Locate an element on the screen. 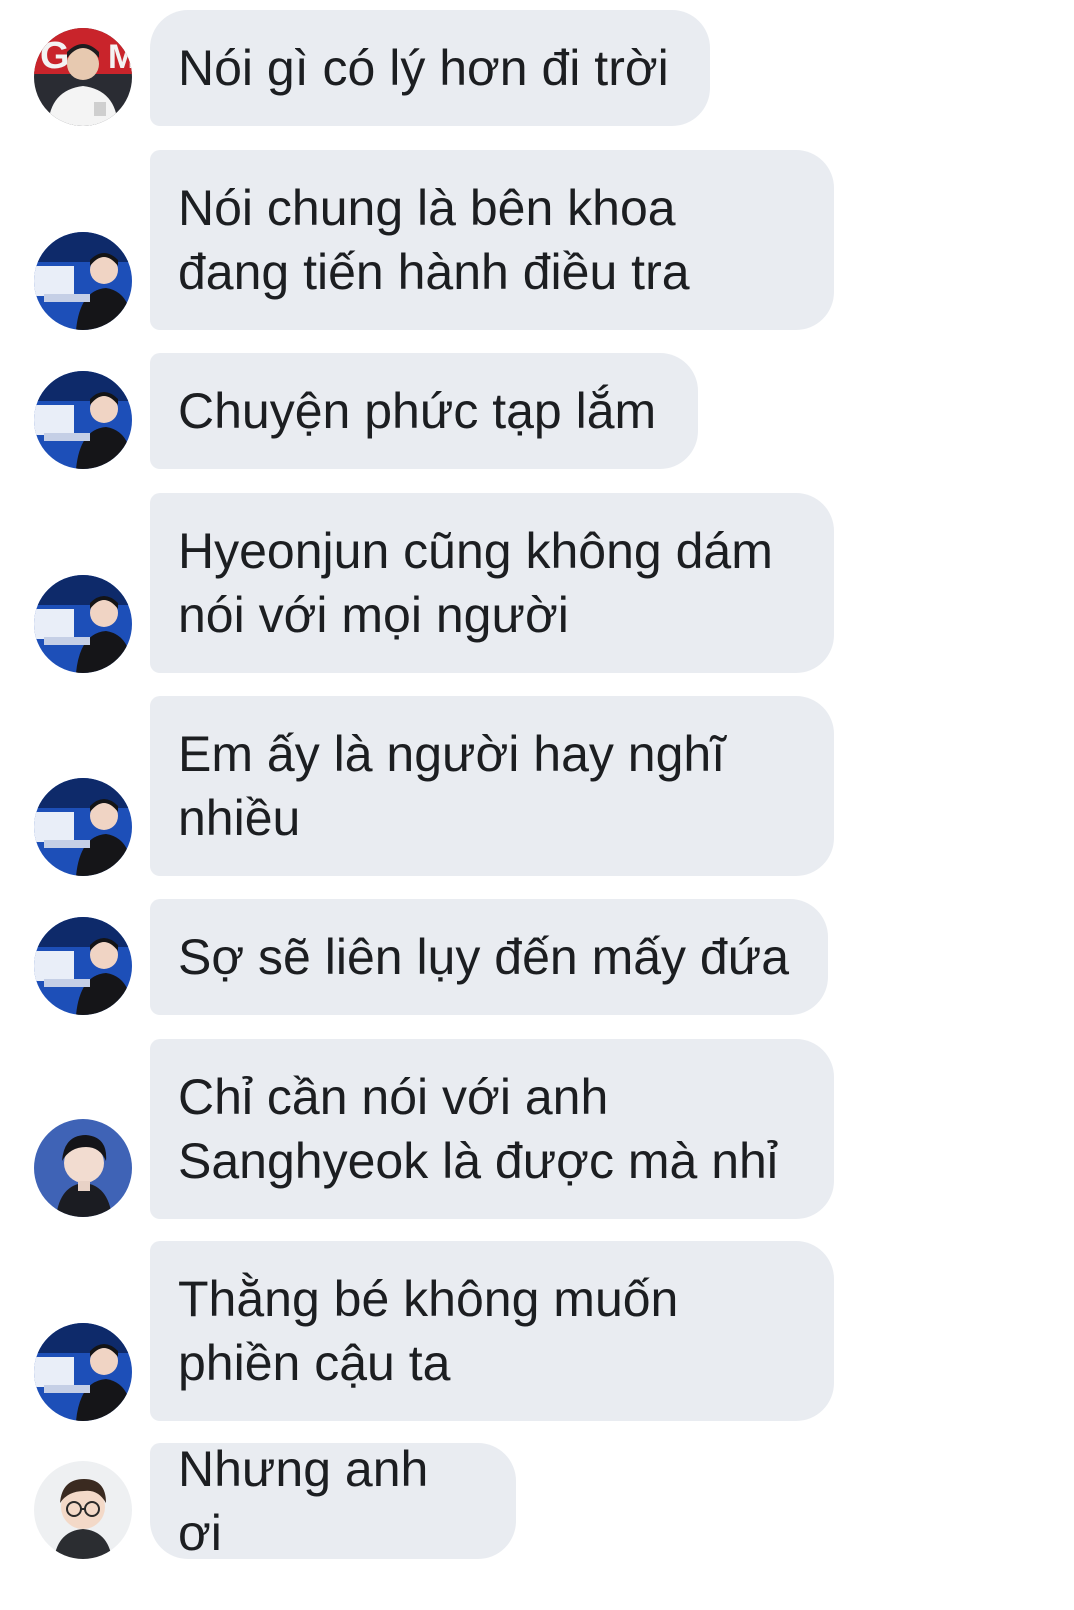 The width and height of the screenshot is (1074, 1610). avatar-glasses-icon is located at coordinates (83, 1510).